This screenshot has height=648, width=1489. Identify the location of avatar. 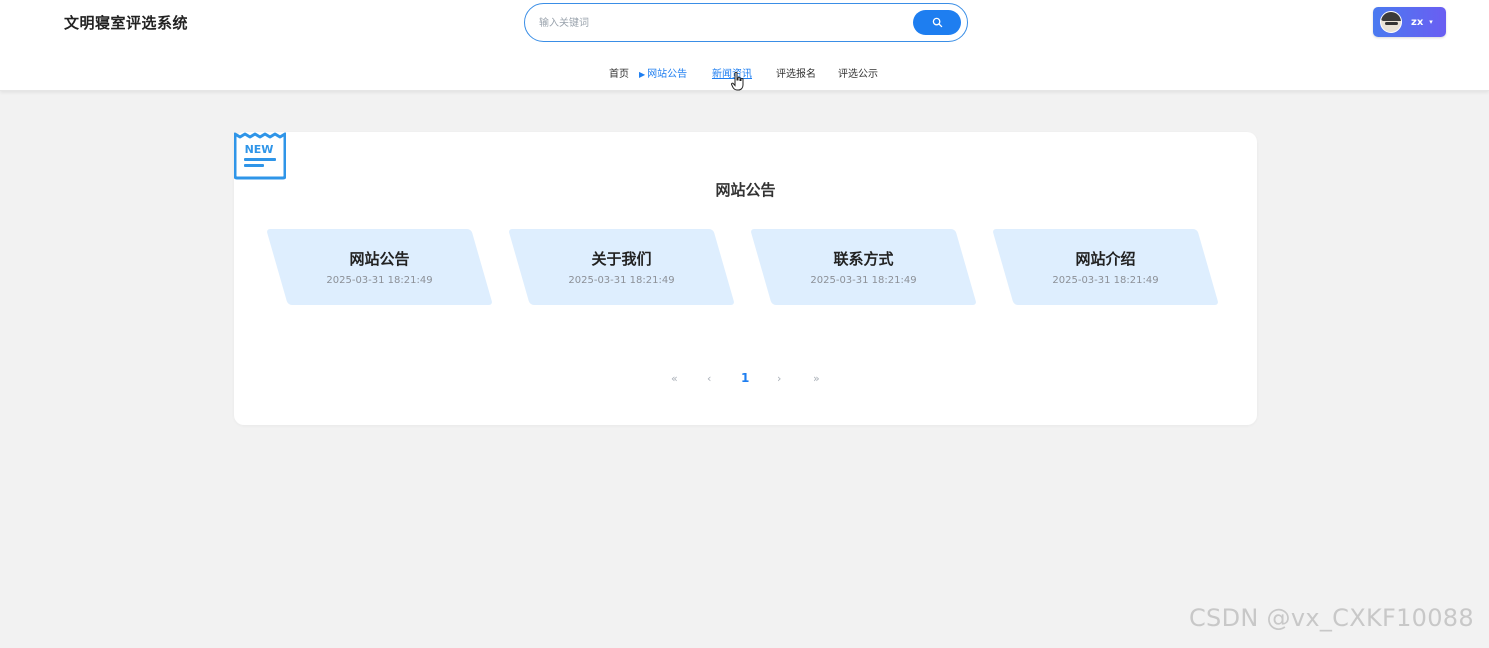
(1391, 22).